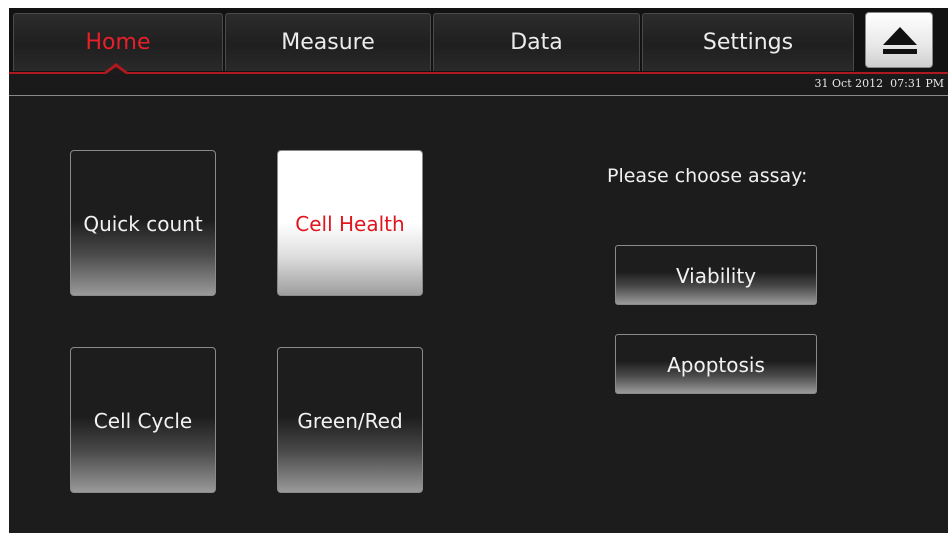  I want to click on tab-bar: Home Measure Data Settings, so click(478, 40).